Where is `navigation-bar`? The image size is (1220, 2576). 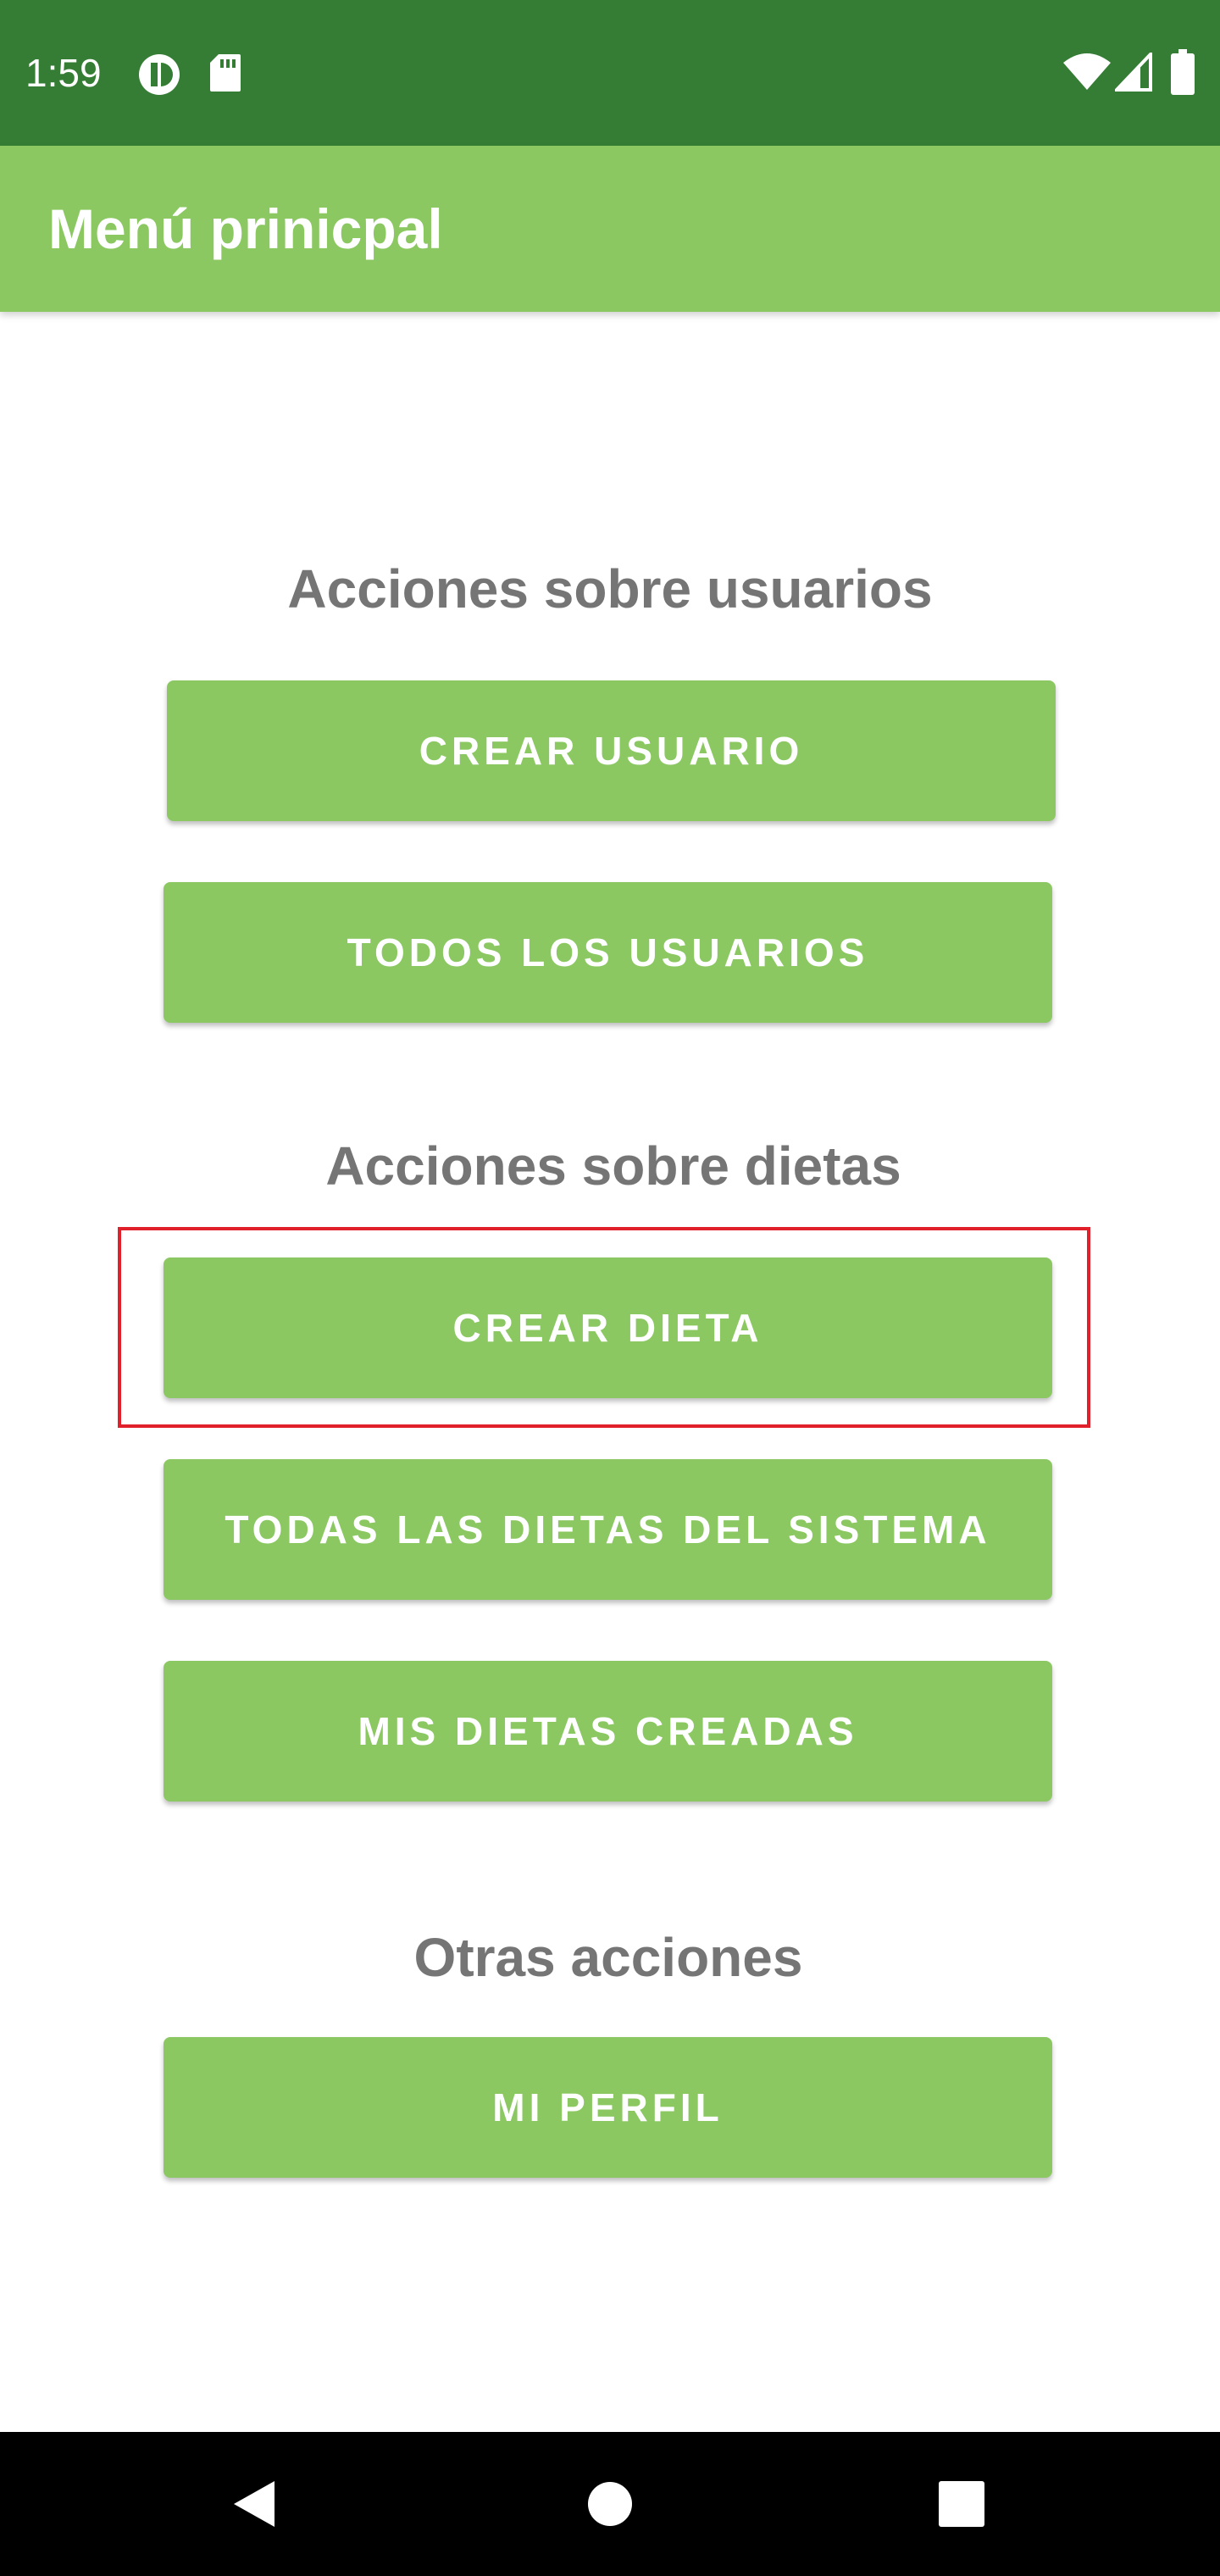
navigation-bar is located at coordinates (610, 2504).